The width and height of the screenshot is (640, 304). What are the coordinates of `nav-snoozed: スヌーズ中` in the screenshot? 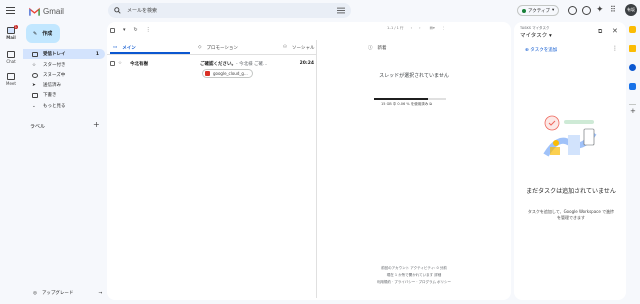 It's located at (64, 75).